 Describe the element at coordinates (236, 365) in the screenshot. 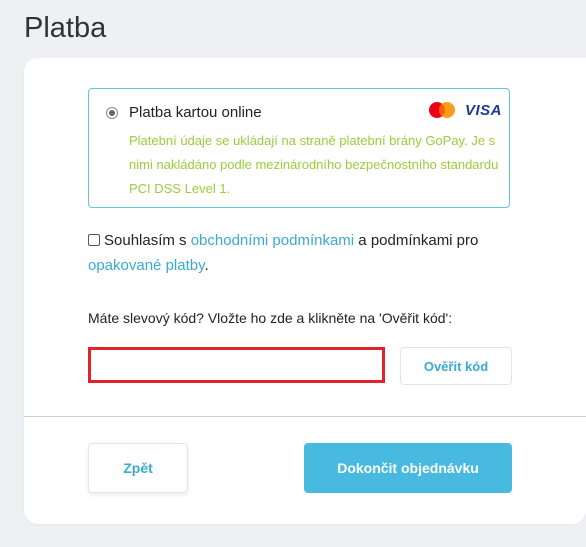

I see `promo-code-input` at that location.